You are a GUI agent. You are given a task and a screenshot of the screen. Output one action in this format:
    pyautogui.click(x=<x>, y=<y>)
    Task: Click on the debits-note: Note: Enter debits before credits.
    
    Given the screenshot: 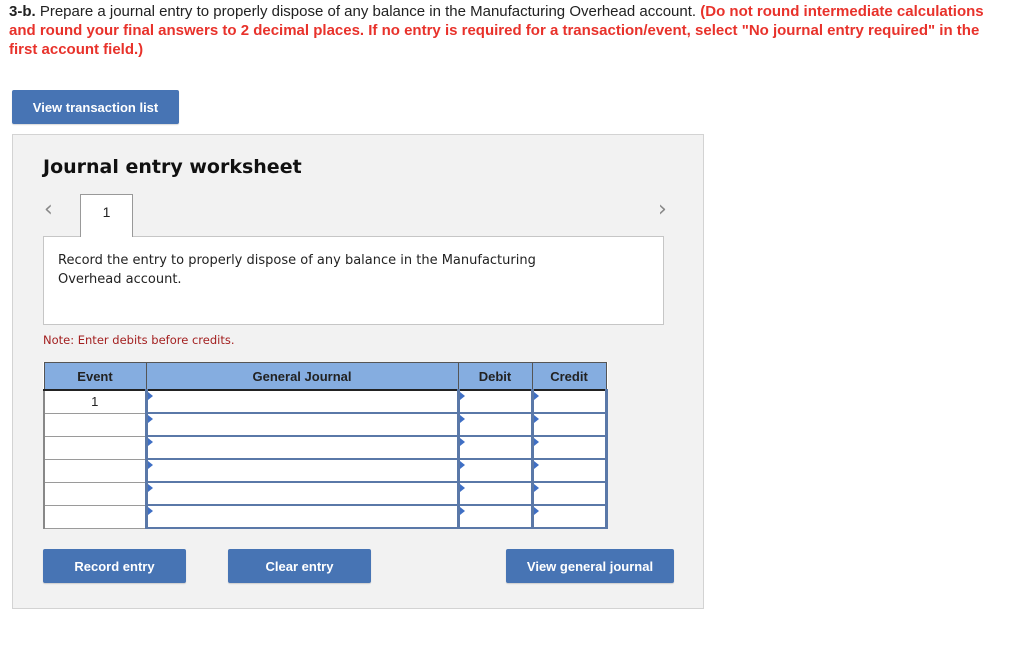 What is the action you would take?
    pyautogui.click(x=139, y=340)
    